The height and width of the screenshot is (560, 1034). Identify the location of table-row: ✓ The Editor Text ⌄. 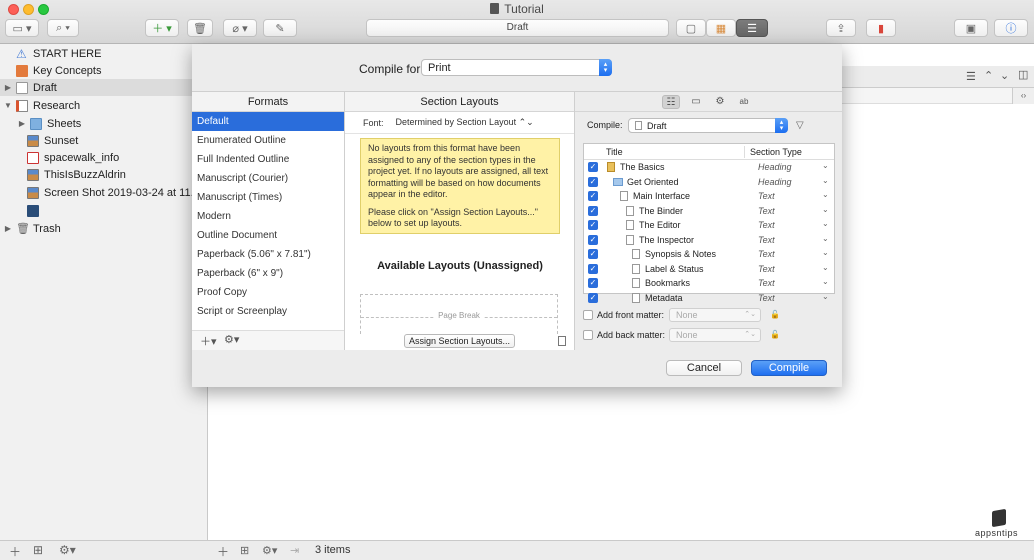
(709, 225).